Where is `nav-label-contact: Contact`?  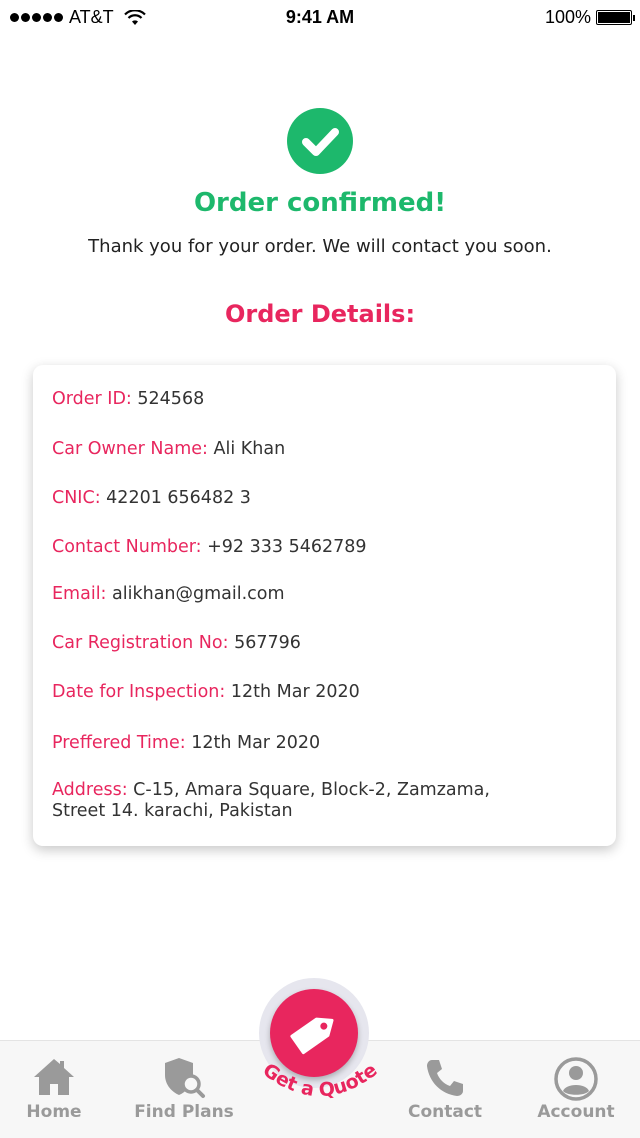
nav-label-contact: Contact is located at coordinates (445, 1112).